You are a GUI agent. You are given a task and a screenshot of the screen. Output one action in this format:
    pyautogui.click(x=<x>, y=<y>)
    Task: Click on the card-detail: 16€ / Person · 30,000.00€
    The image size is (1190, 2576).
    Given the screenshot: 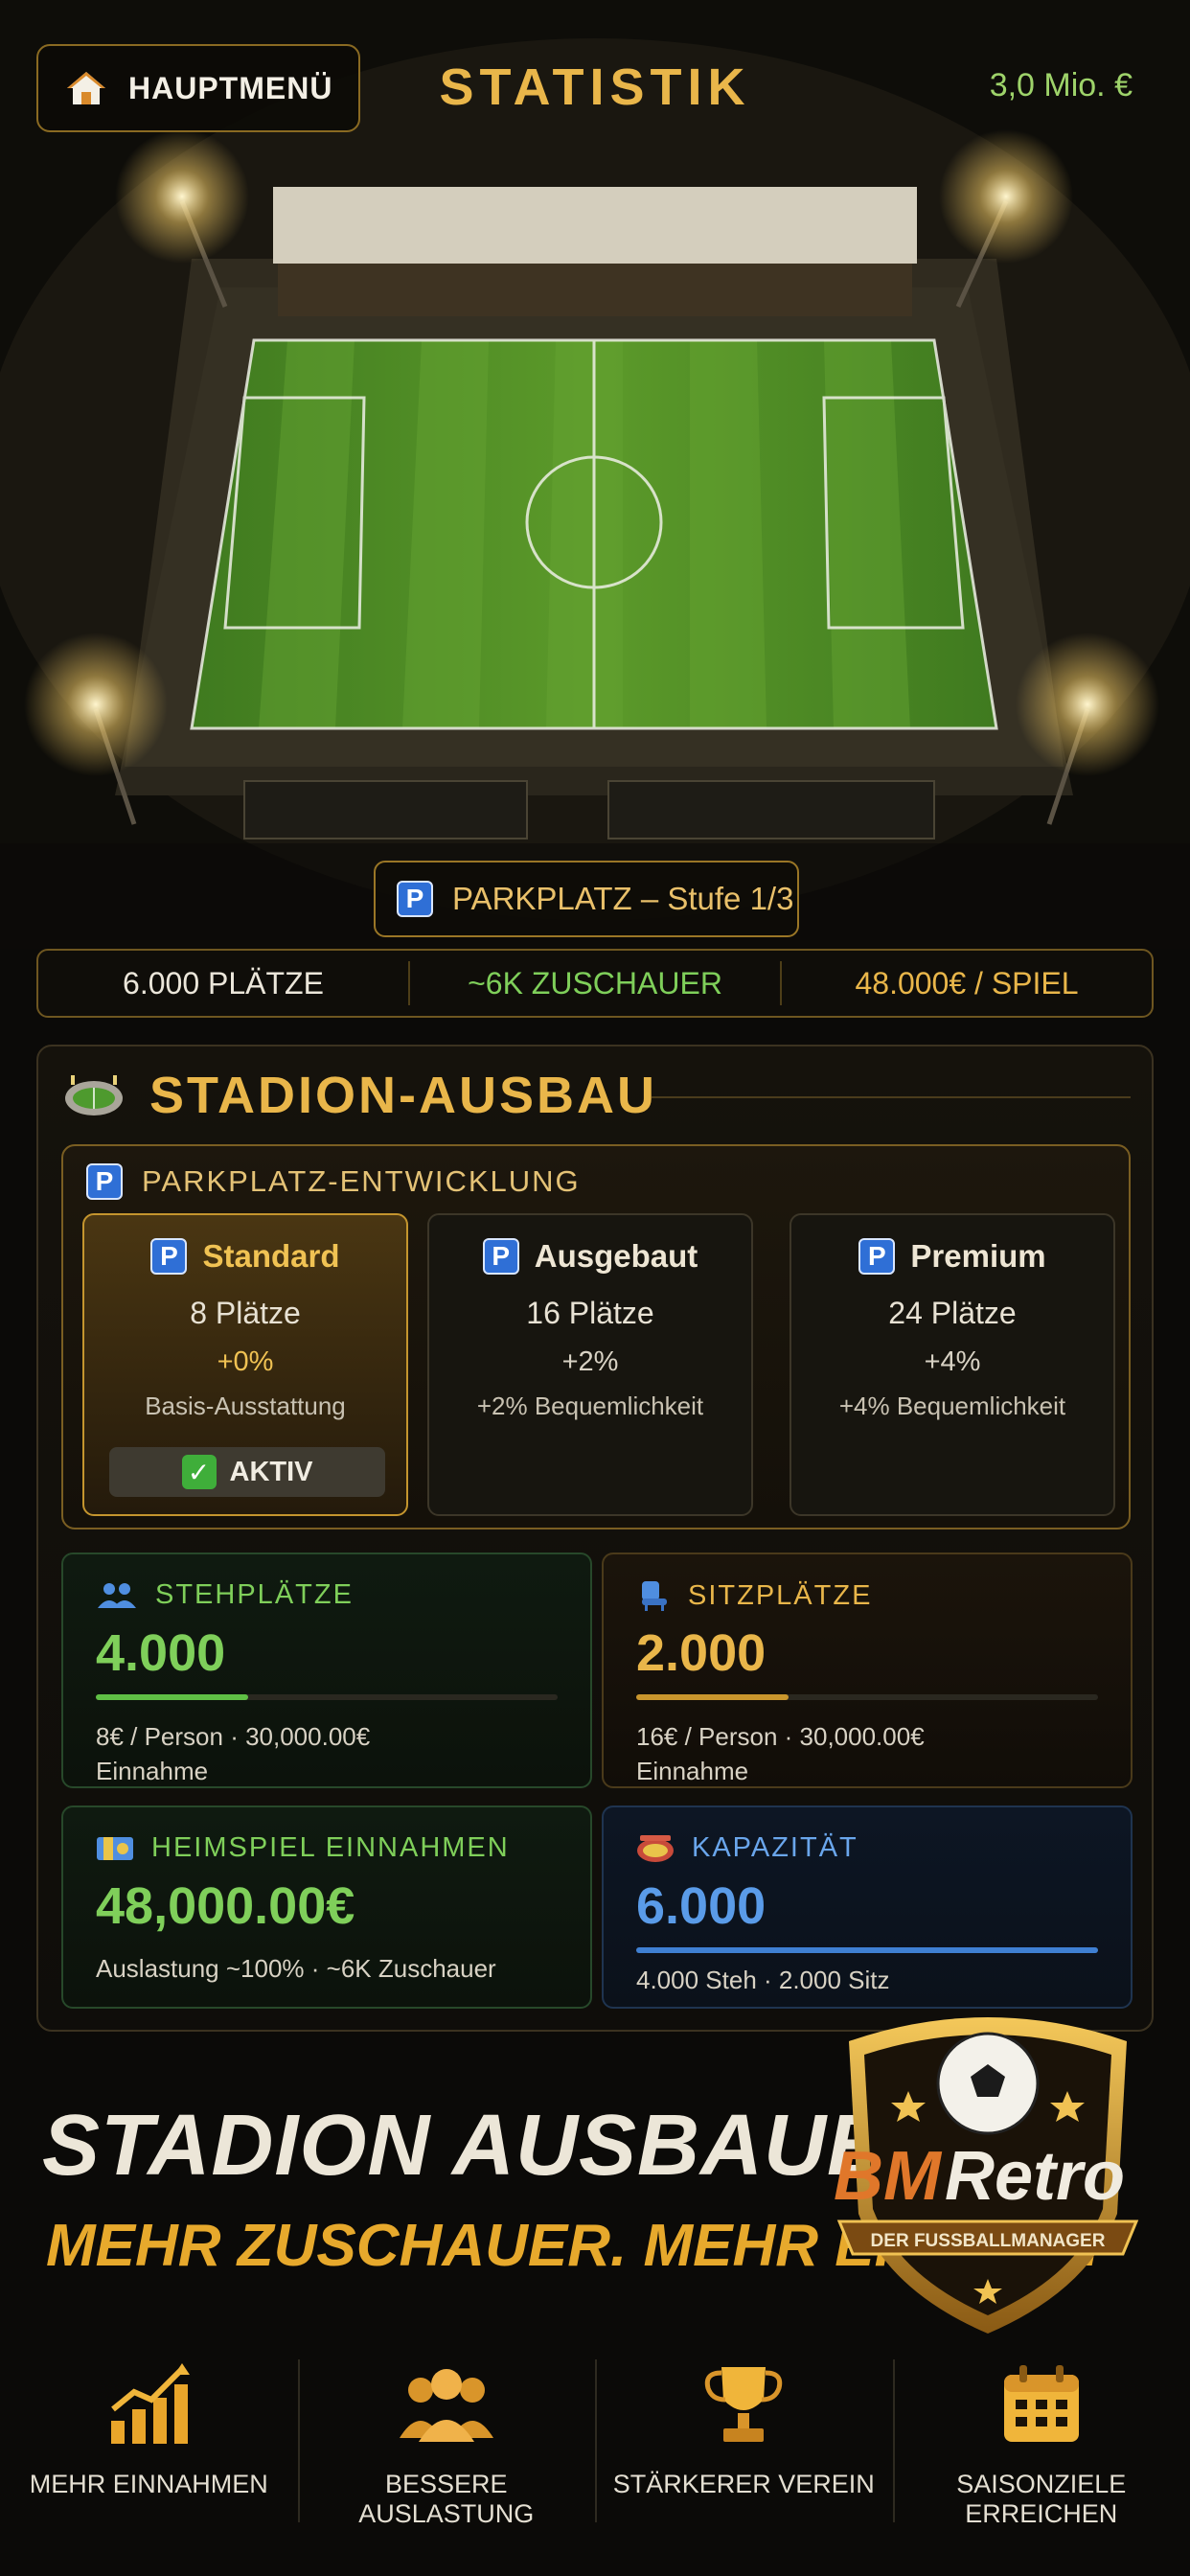 What is the action you would take?
    pyautogui.click(x=780, y=1736)
    